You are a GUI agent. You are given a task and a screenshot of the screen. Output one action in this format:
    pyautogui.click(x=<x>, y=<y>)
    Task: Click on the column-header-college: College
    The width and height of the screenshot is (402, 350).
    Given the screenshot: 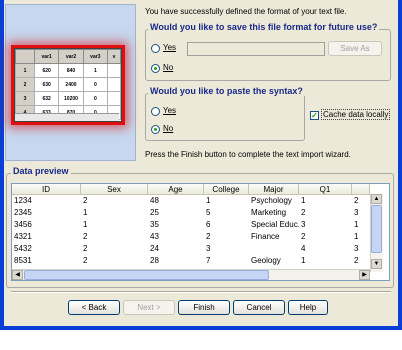 What is the action you would take?
    pyautogui.click(x=226, y=189)
    